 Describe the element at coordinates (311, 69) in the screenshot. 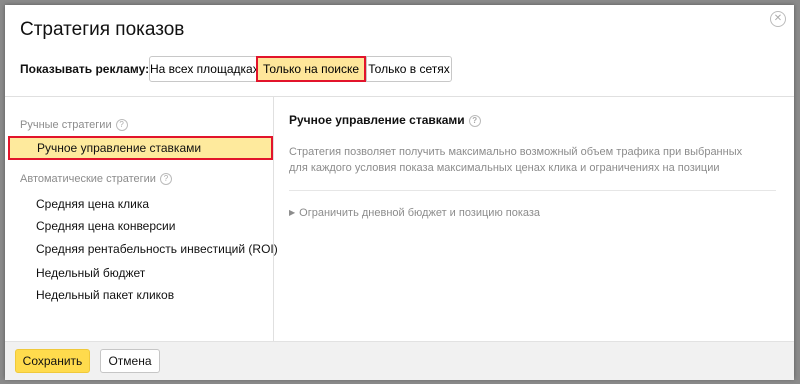

I see `option-search-only: Только на поиске` at that location.